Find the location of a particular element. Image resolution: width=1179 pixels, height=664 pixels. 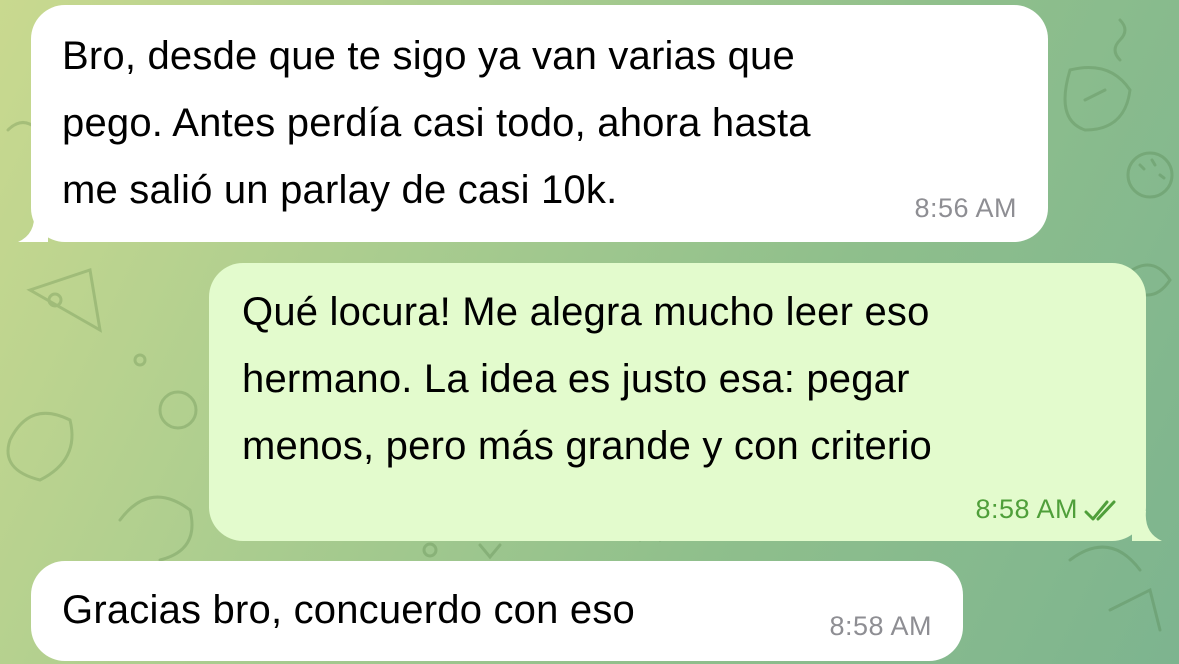

message-text: Gracias bro, concuerdo con eso is located at coordinates (348, 610).